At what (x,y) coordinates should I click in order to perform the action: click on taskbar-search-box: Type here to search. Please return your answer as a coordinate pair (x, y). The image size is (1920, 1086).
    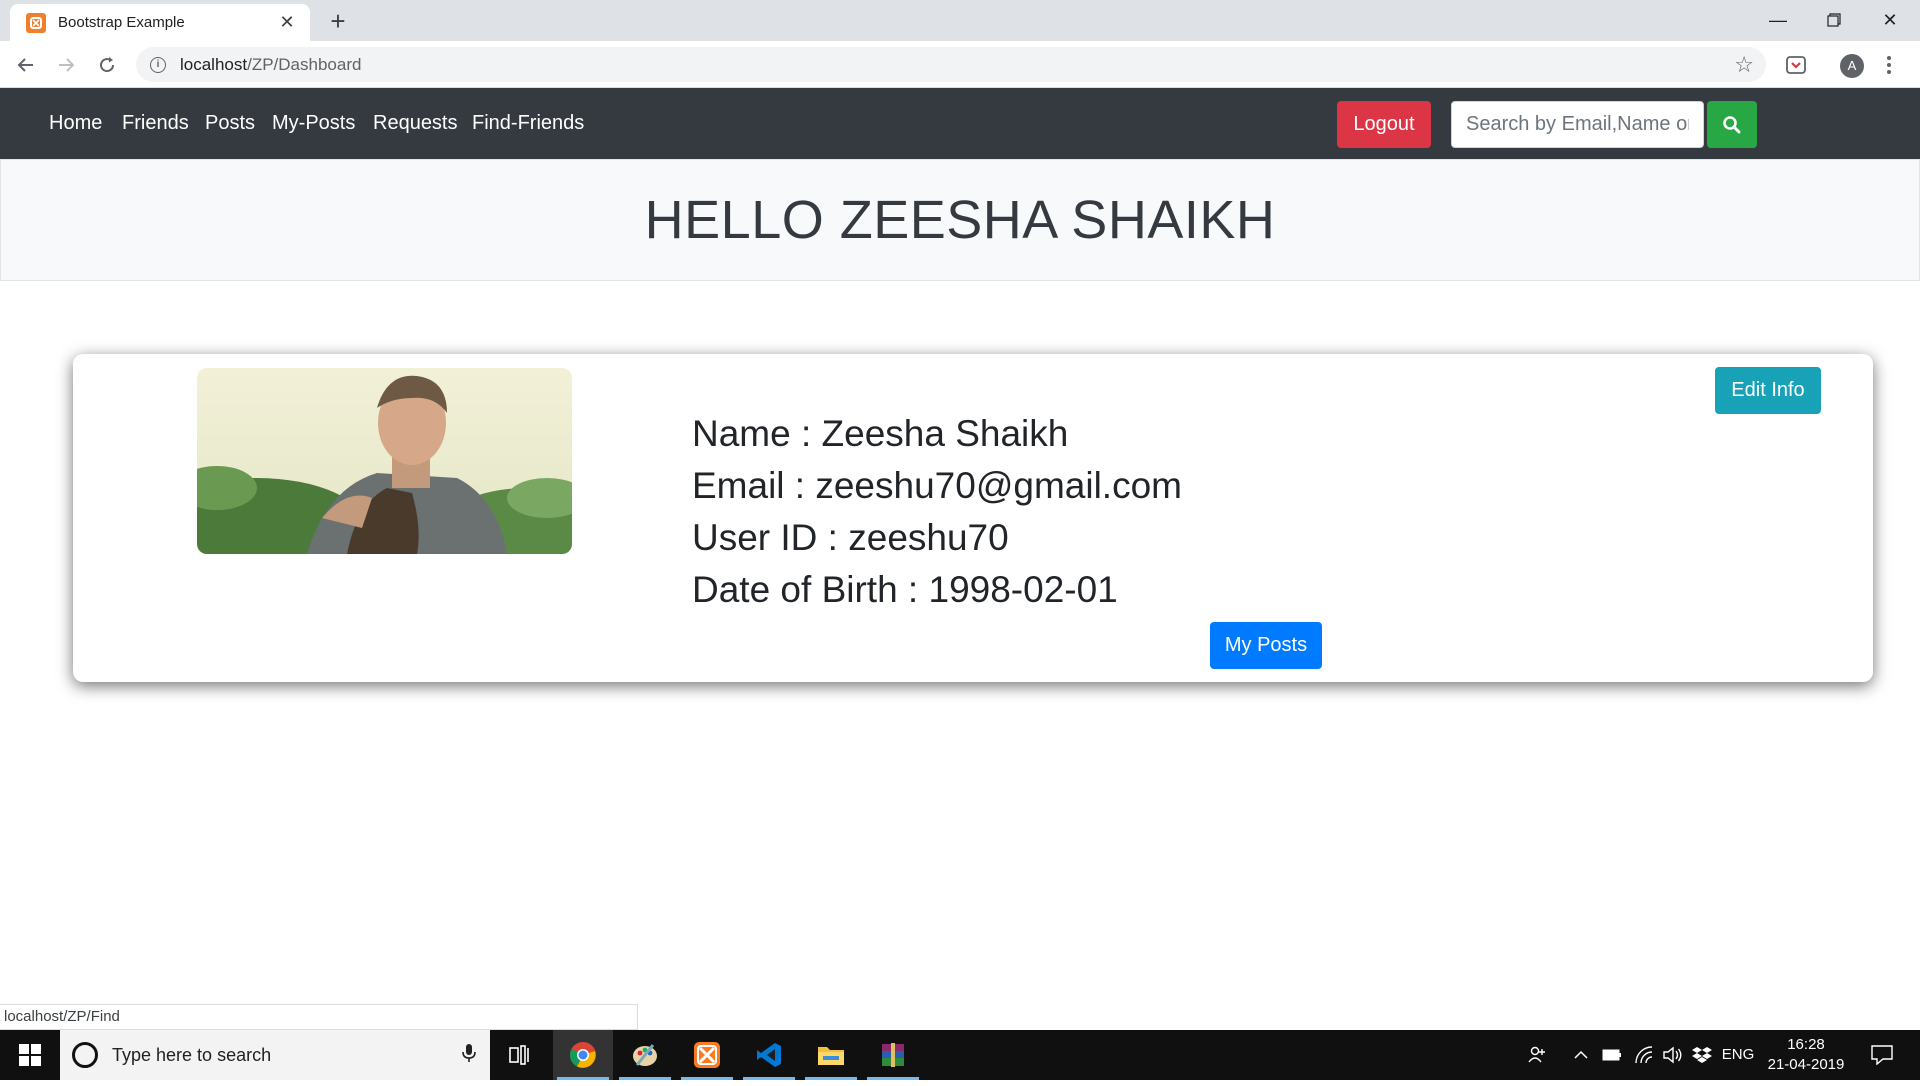
    Looking at the image, I should click on (275, 1055).